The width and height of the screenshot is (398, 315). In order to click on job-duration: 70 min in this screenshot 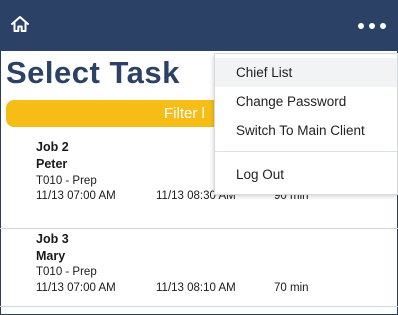, I will do `click(291, 288)`.